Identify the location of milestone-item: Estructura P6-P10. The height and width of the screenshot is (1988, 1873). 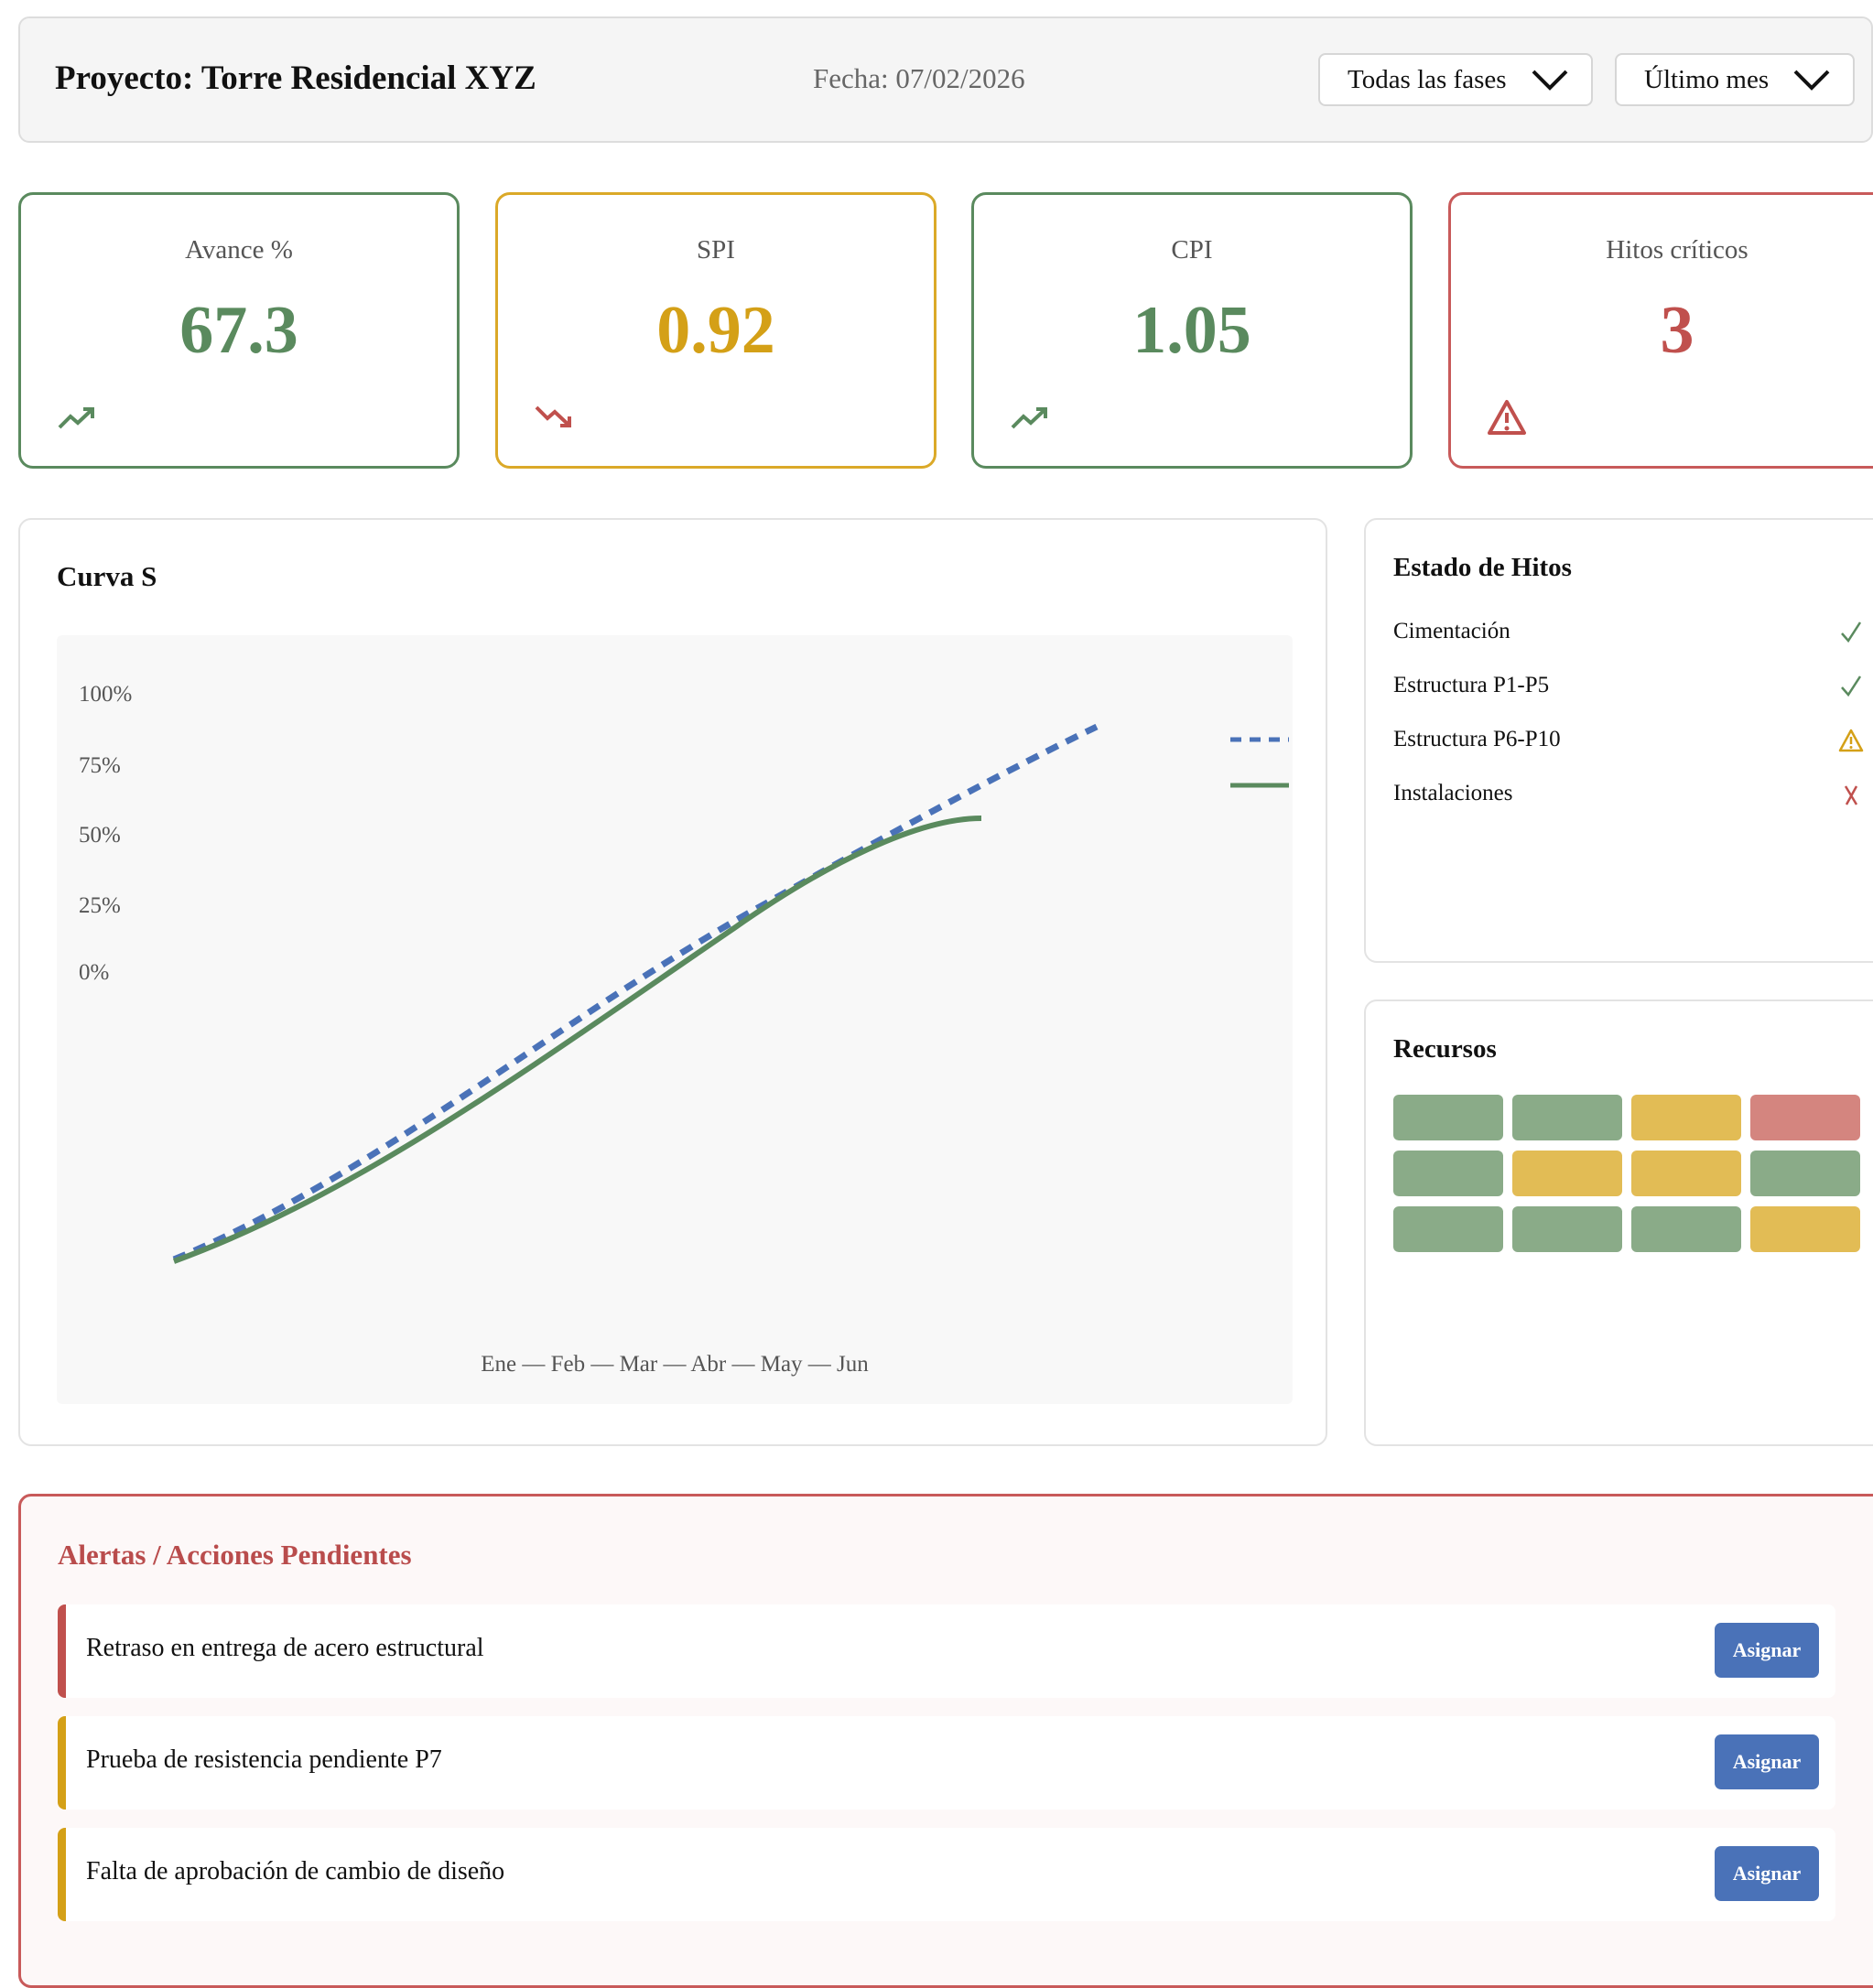
(1628, 745).